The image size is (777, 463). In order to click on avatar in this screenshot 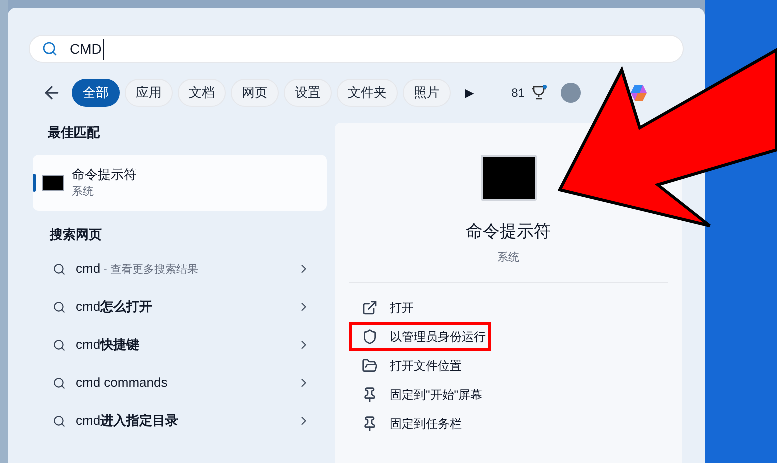, I will do `click(571, 93)`.